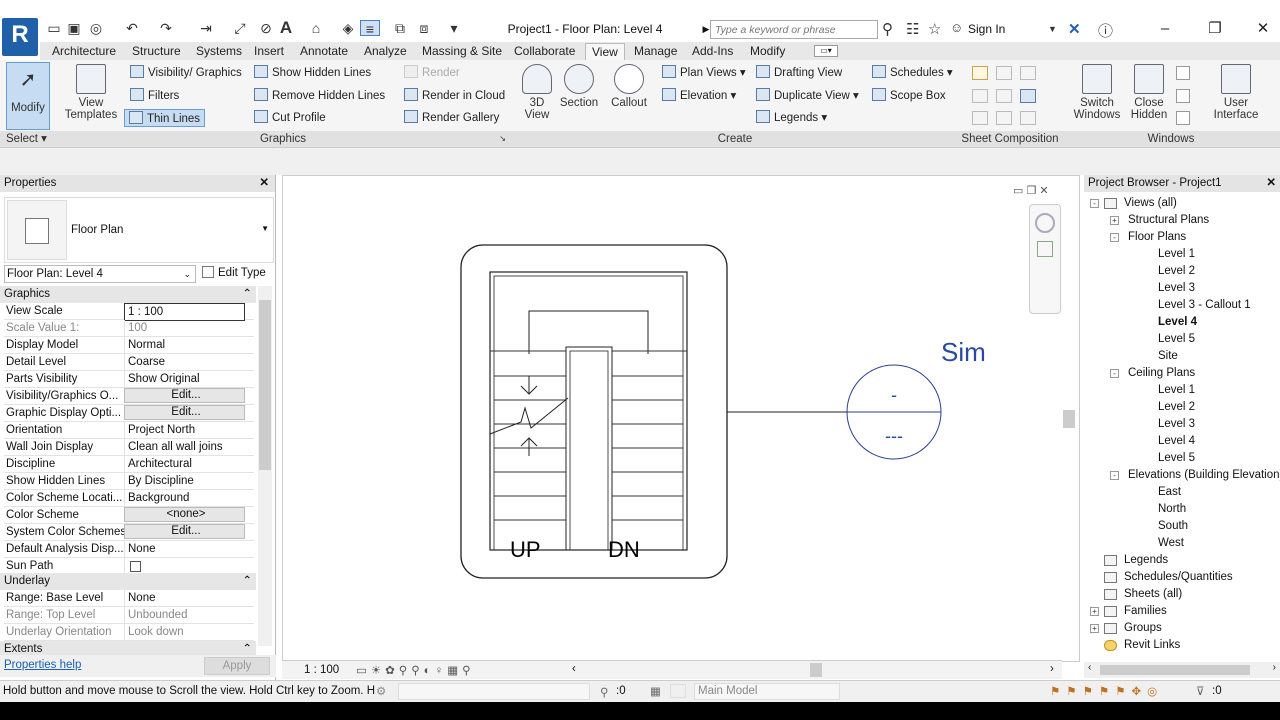  I want to click on schedules-button: Schedules ▾, so click(912, 73).